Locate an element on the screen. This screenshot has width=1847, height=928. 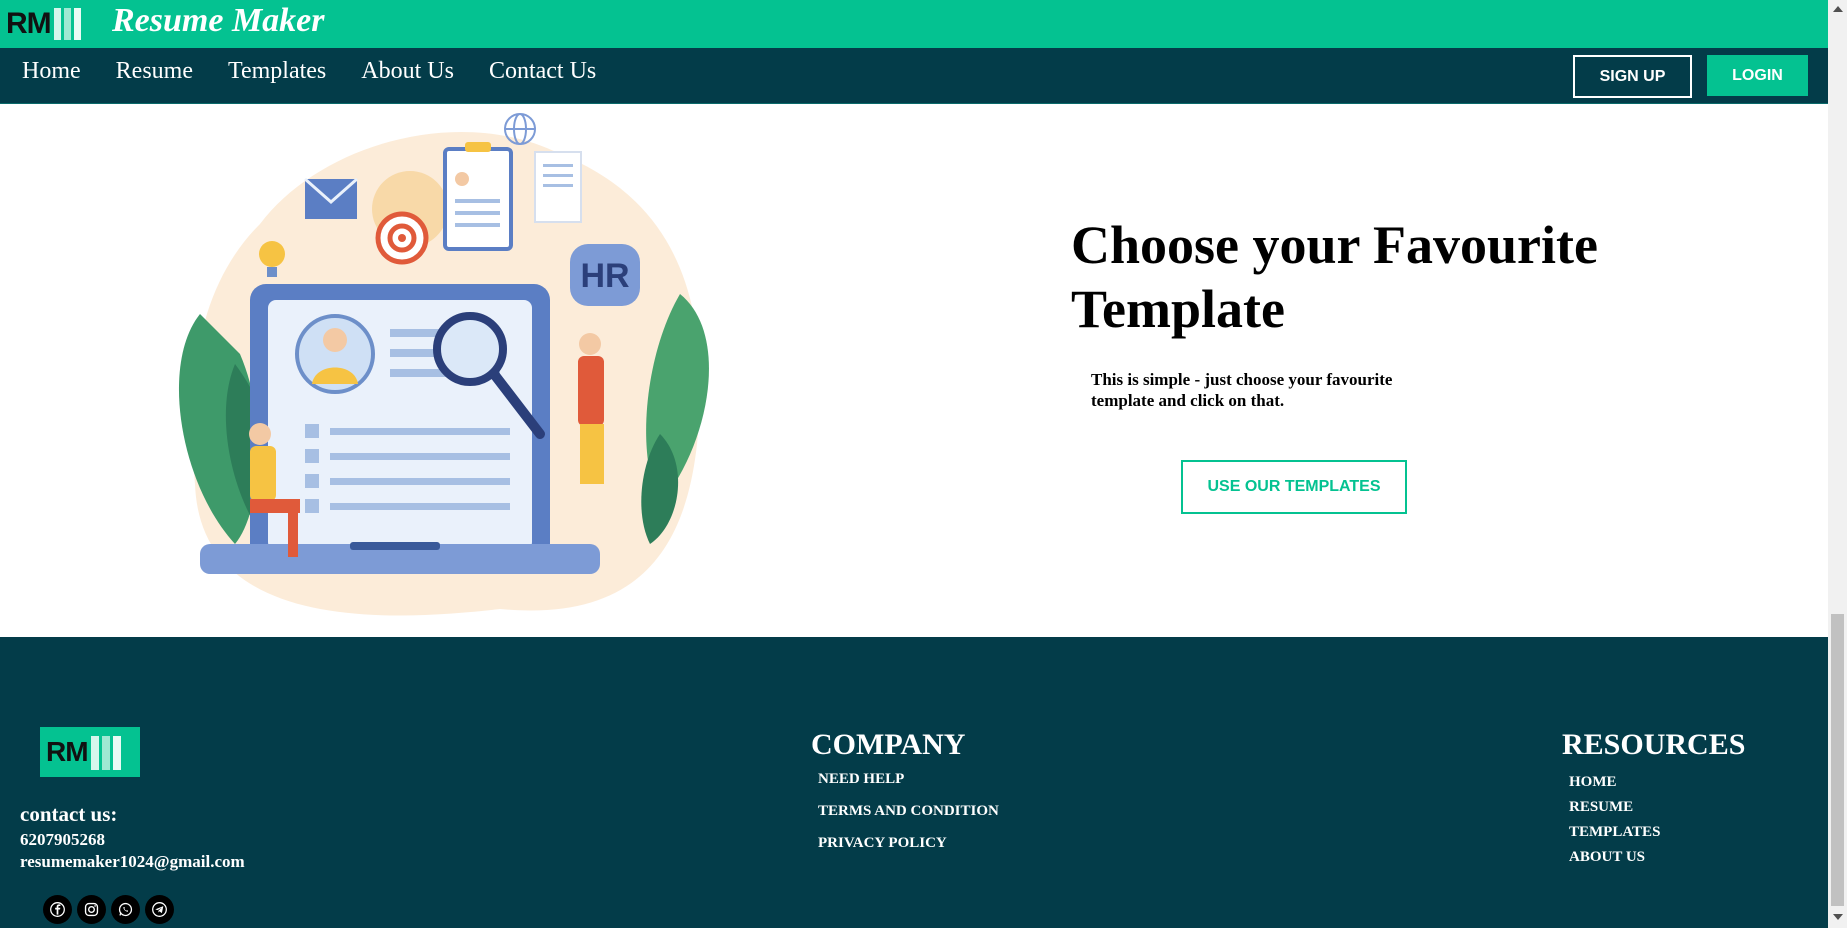
site-logo: RM is located at coordinates (45, 23).